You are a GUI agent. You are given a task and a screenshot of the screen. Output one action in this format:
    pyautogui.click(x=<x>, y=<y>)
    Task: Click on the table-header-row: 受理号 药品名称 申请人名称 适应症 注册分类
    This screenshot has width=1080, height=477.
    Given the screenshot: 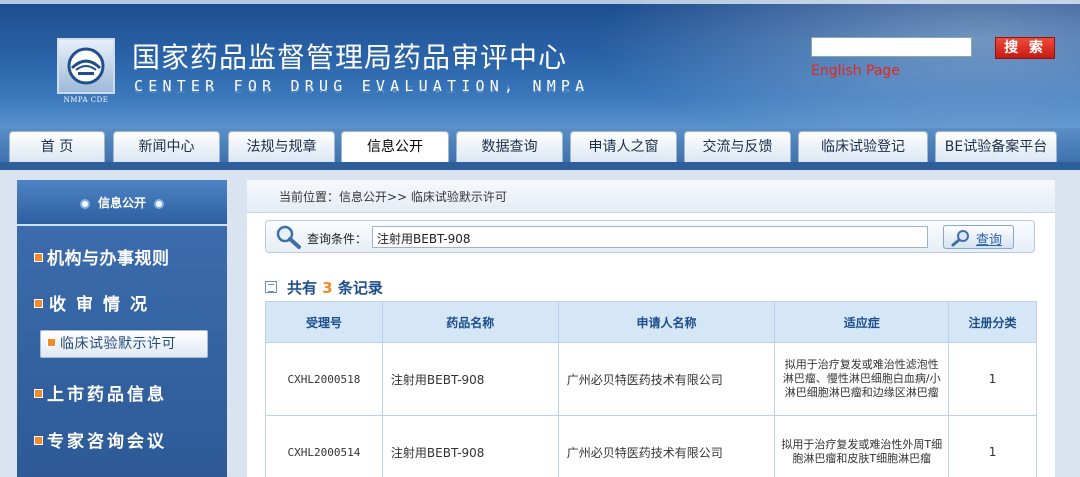 What is the action you would take?
    pyautogui.click(x=651, y=322)
    